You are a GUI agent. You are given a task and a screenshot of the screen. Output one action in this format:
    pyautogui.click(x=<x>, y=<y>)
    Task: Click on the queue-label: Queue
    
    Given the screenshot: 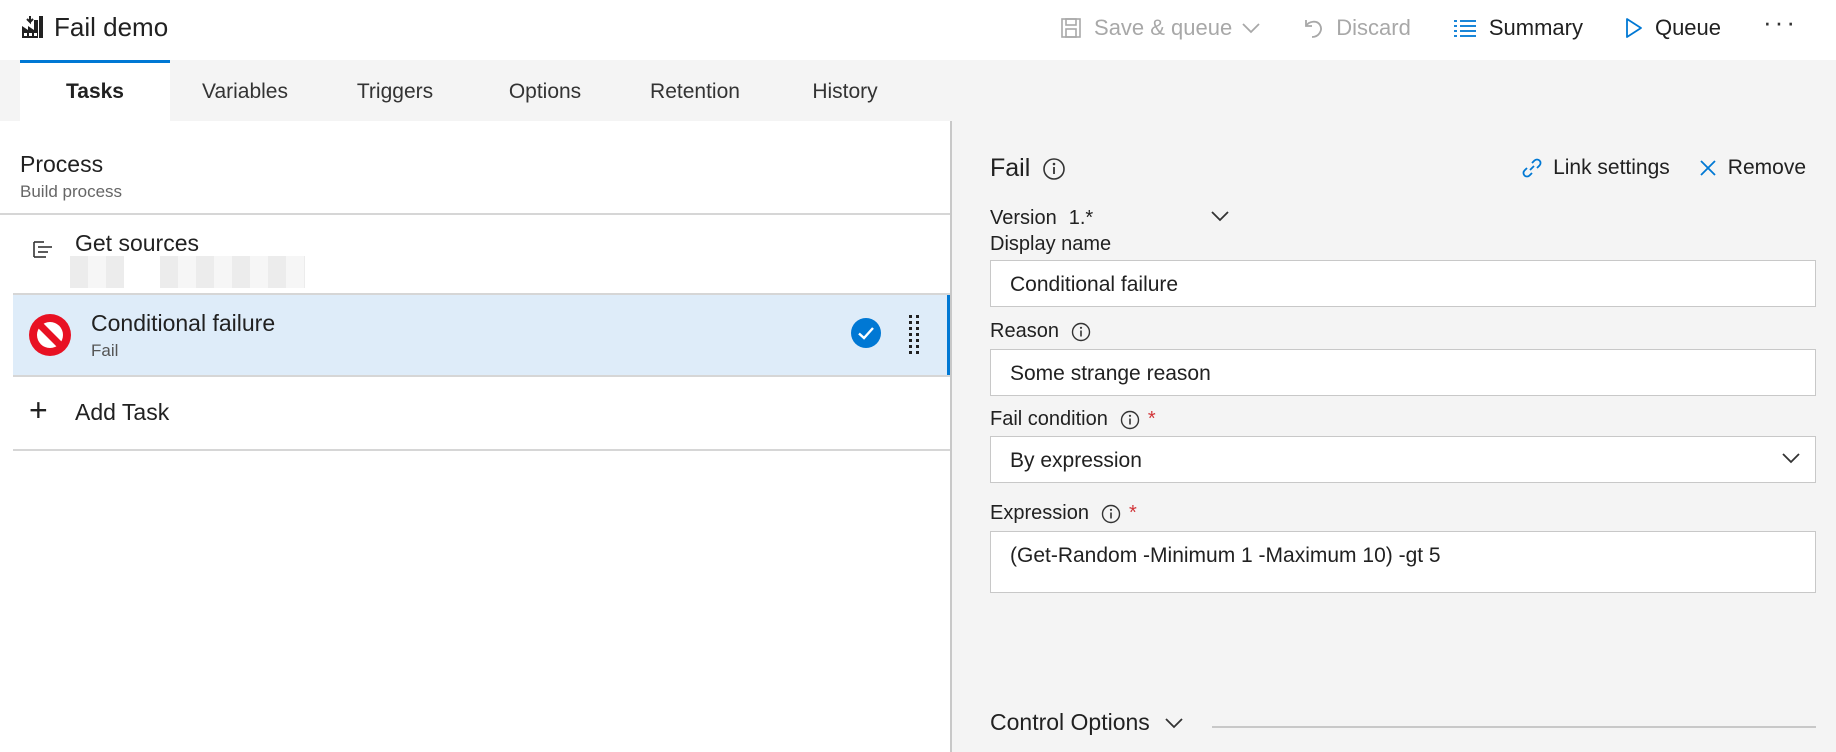 What is the action you would take?
    pyautogui.click(x=1688, y=27)
    